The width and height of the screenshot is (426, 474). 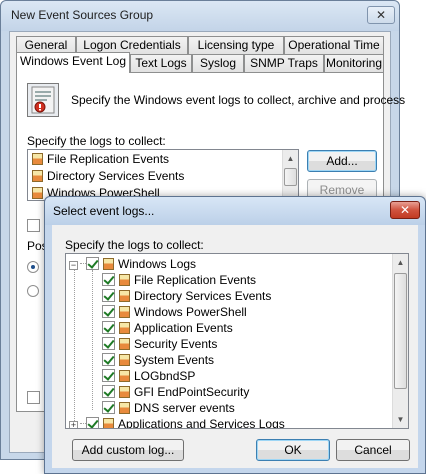 I want to click on expand-icon: +, so click(x=73, y=424).